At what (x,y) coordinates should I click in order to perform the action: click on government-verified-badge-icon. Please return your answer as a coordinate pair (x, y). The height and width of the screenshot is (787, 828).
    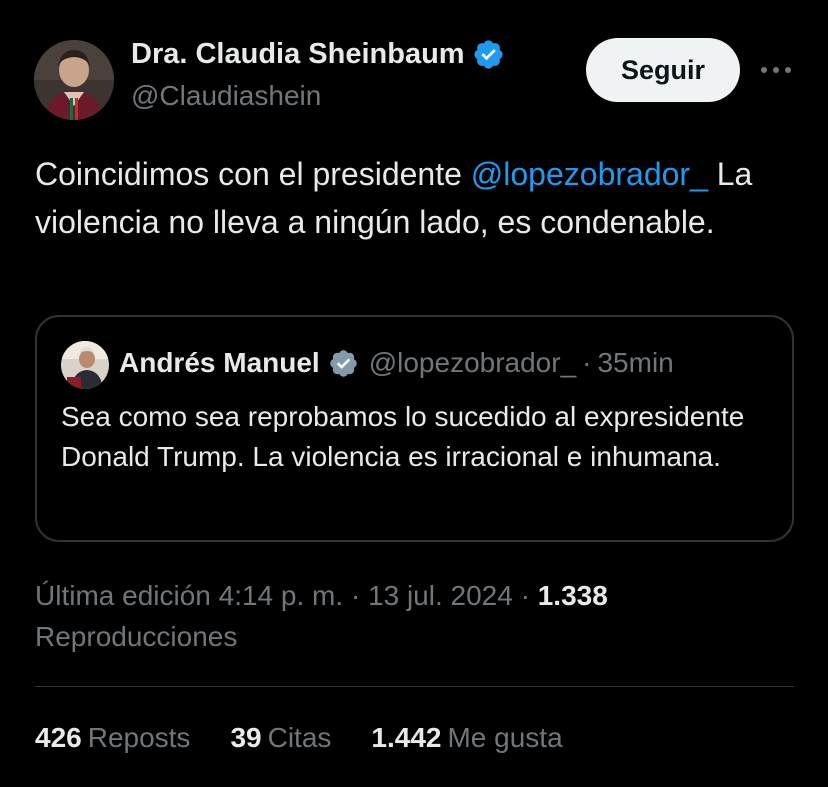
    Looking at the image, I should click on (343, 363).